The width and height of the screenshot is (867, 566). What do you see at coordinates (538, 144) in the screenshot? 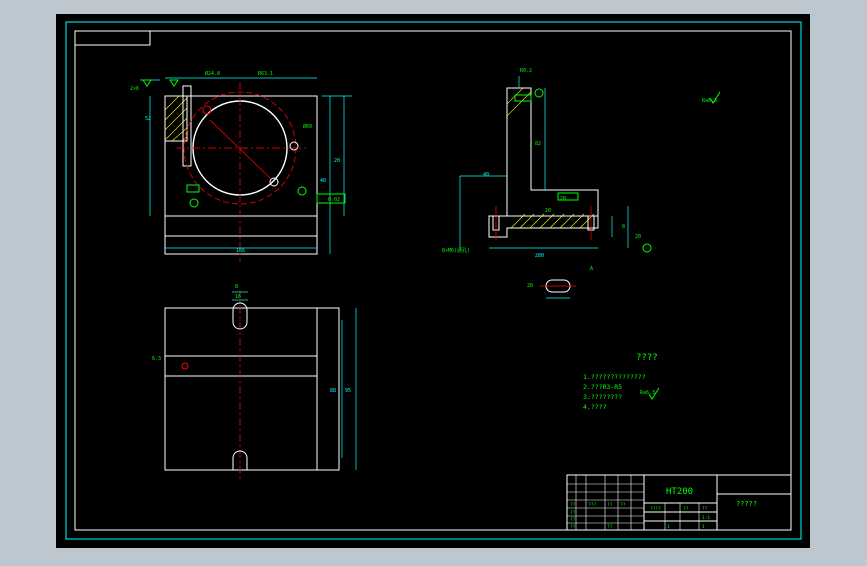
I see `dim-height1: 82` at bounding box center [538, 144].